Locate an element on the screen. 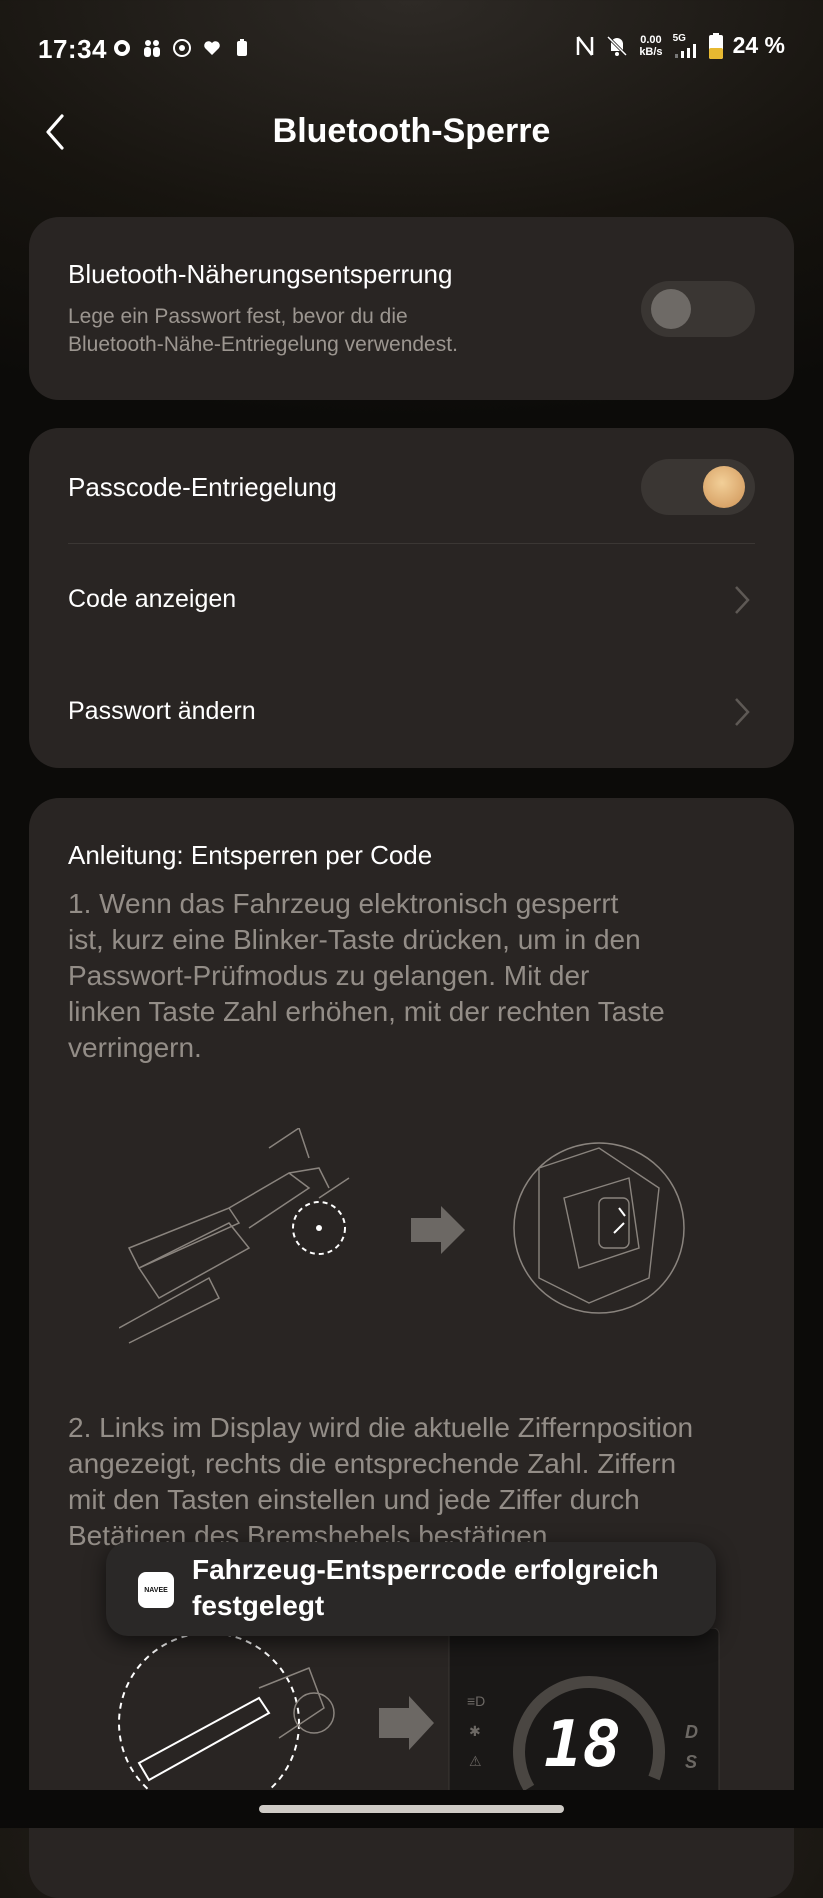 Image resolution: width=823 pixels, height=1898 pixels. logo-text: NAVEE is located at coordinates (156, 1590).